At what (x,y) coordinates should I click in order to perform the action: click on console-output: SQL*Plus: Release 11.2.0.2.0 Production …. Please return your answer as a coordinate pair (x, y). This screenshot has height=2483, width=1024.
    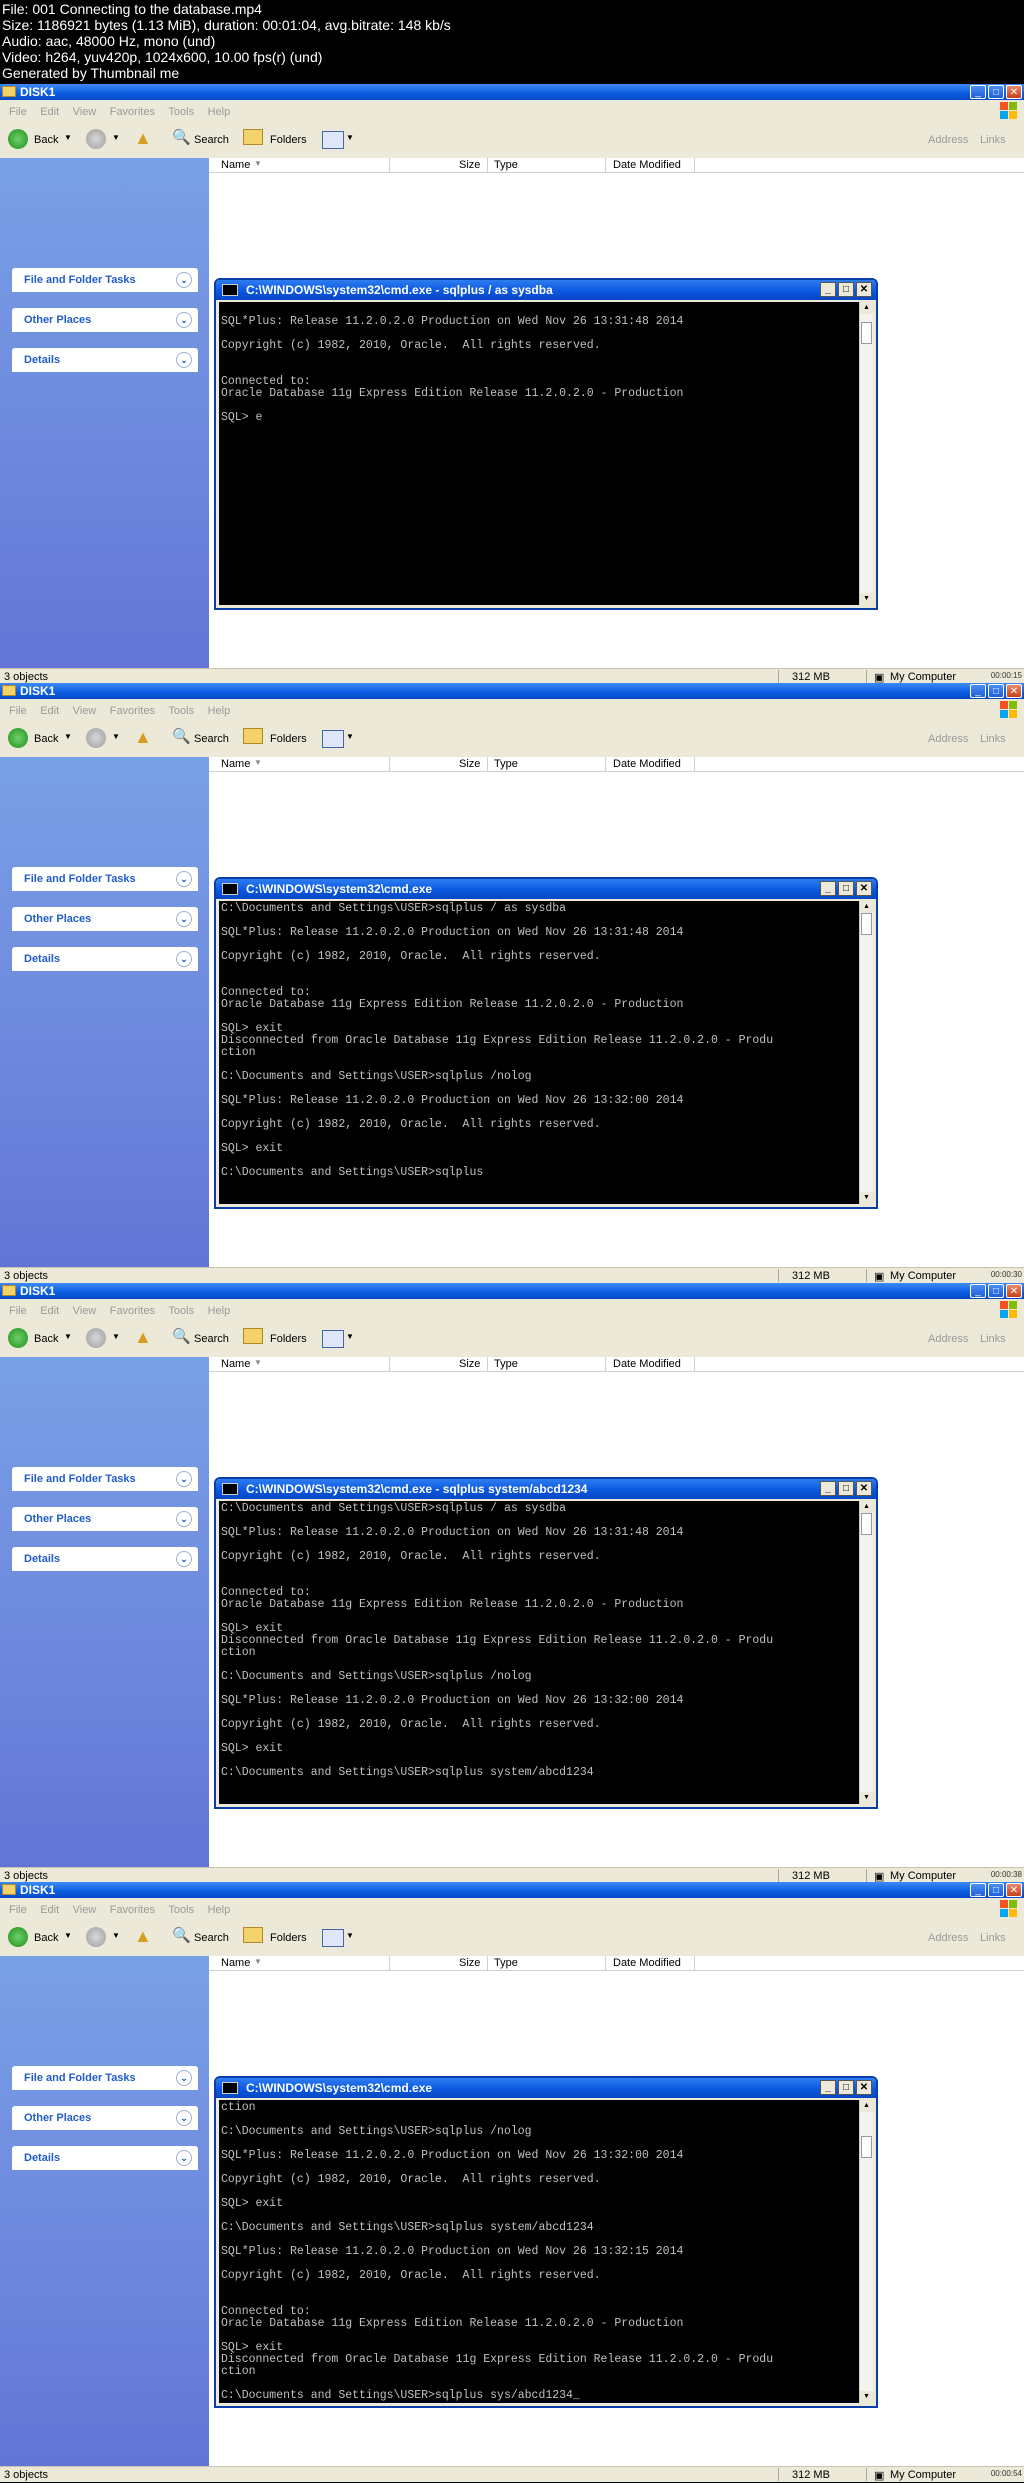
    Looking at the image, I should click on (539, 453).